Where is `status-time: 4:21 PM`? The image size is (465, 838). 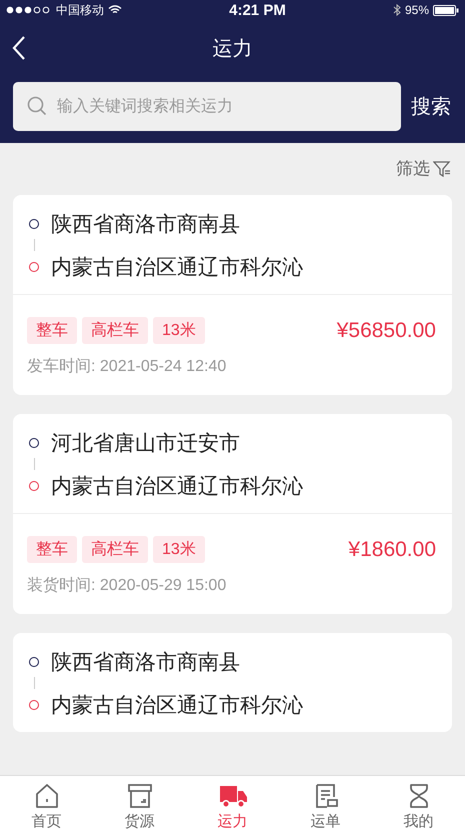
status-time: 4:21 PM is located at coordinates (257, 10).